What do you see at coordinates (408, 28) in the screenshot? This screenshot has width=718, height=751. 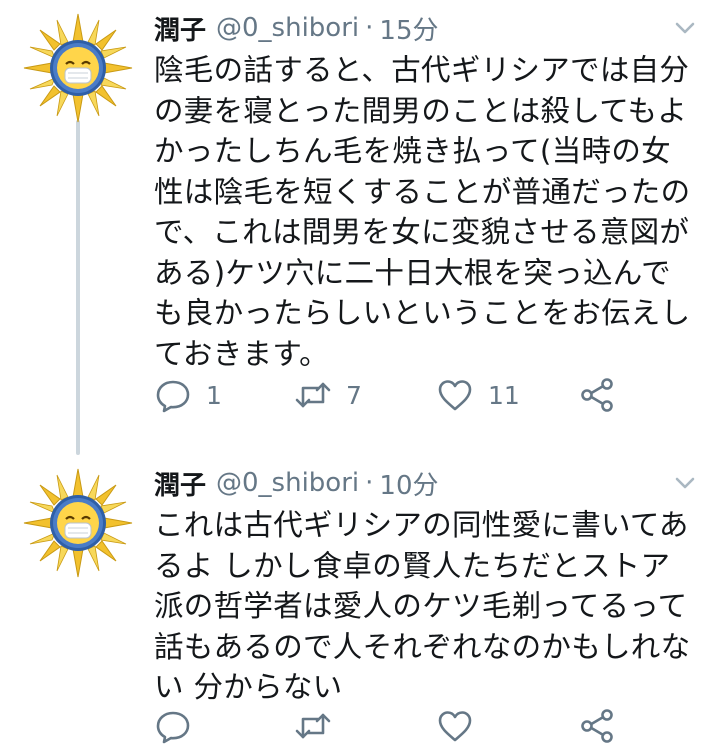 I see `timestamp: 15分` at bounding box center [408, 28].